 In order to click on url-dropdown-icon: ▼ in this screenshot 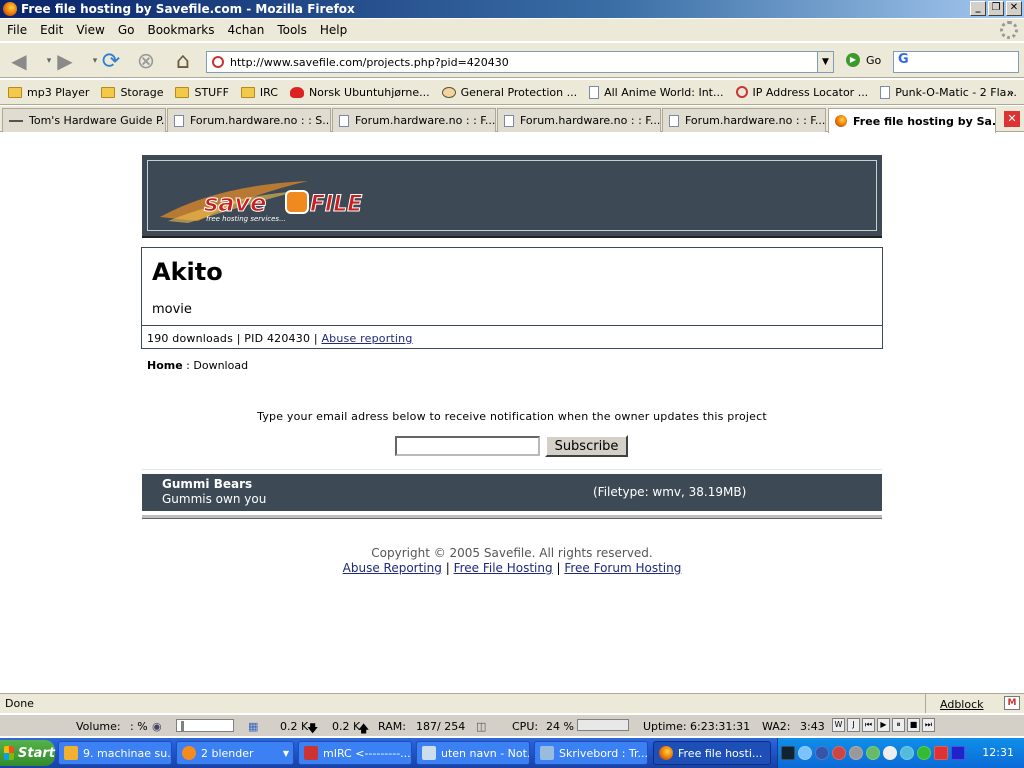, I will do `click(825, 62)`.